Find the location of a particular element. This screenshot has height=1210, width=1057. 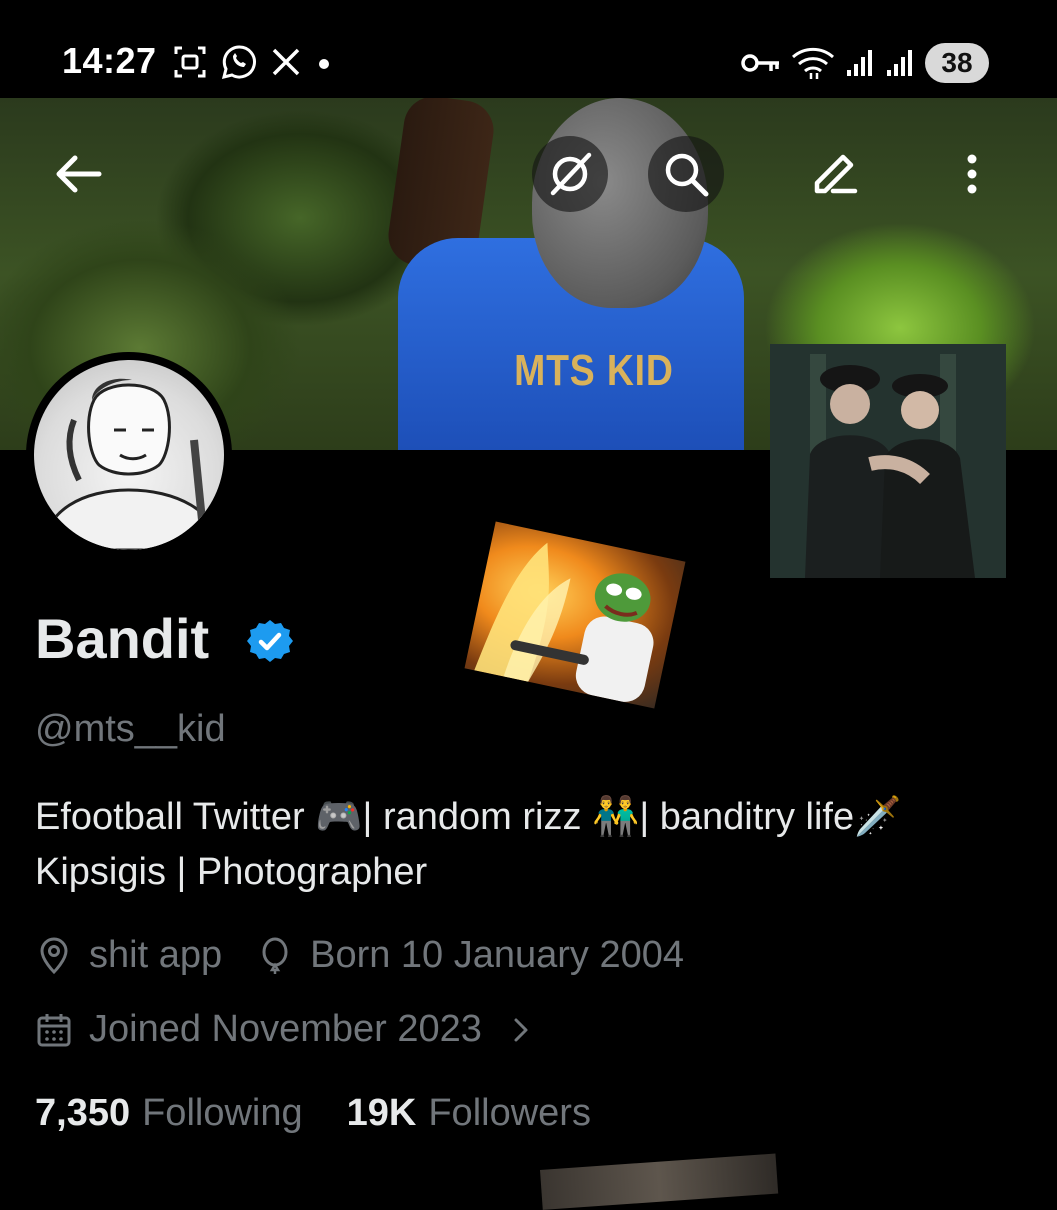

followers-stat: 19K Followers is located at coordinates (469, 1113).